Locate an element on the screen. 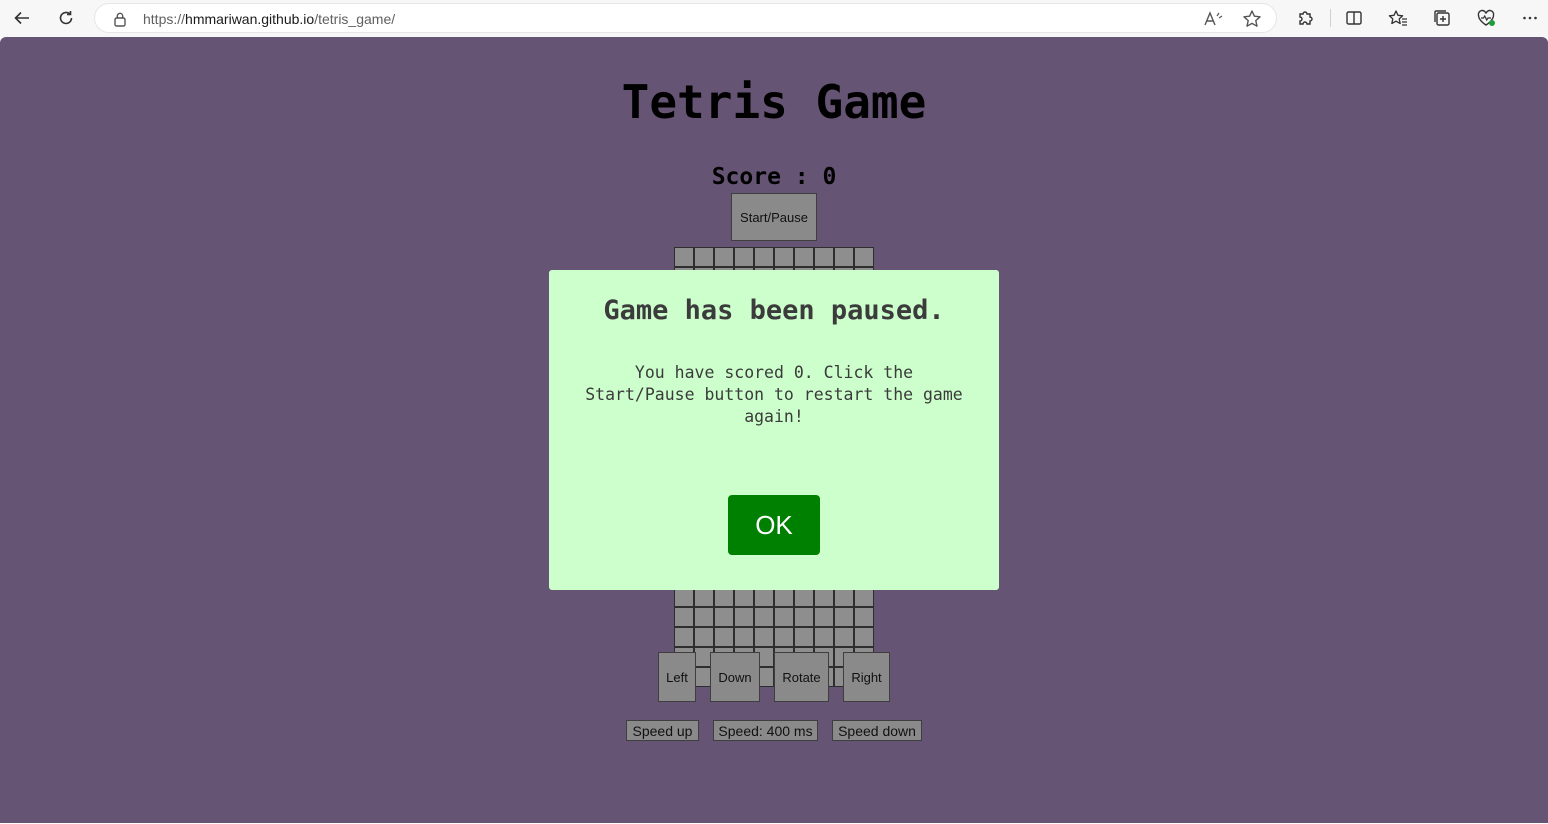 The height and width of the screenshot is (824, 1548). start-pause-button: Start/Pause is located at coordinates (774, 217).